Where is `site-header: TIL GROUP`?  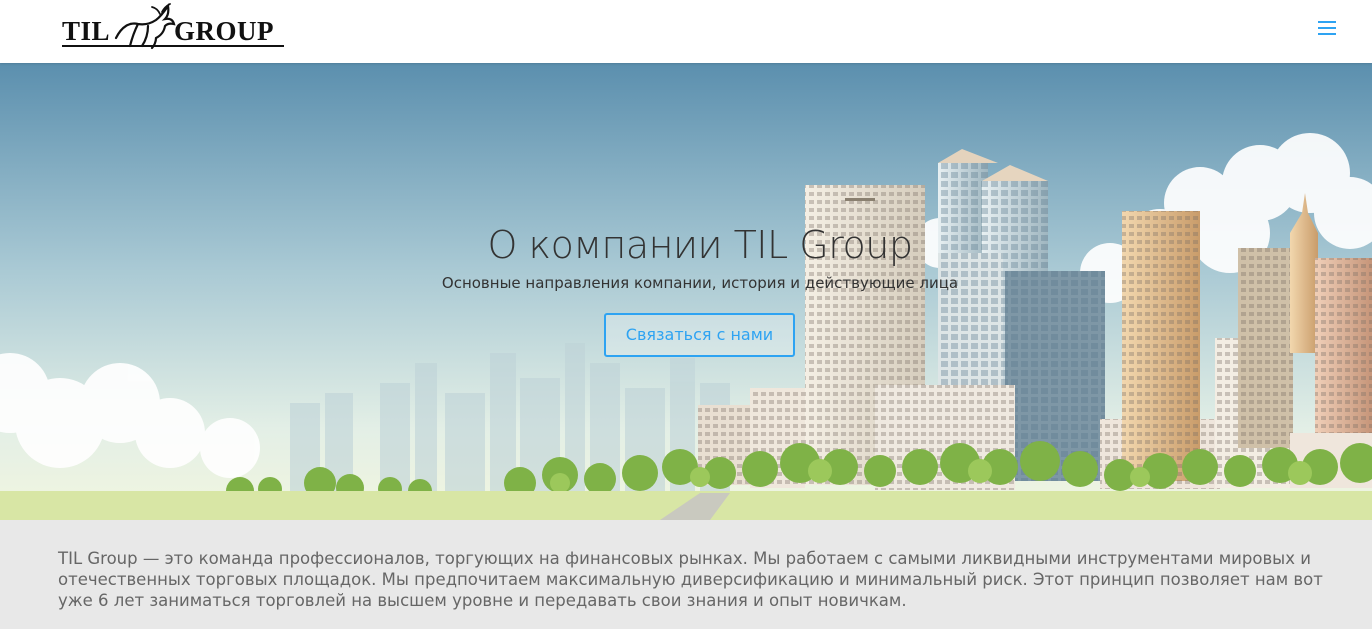 site-header: TIL GROUP is located at coordinates (686, 31).